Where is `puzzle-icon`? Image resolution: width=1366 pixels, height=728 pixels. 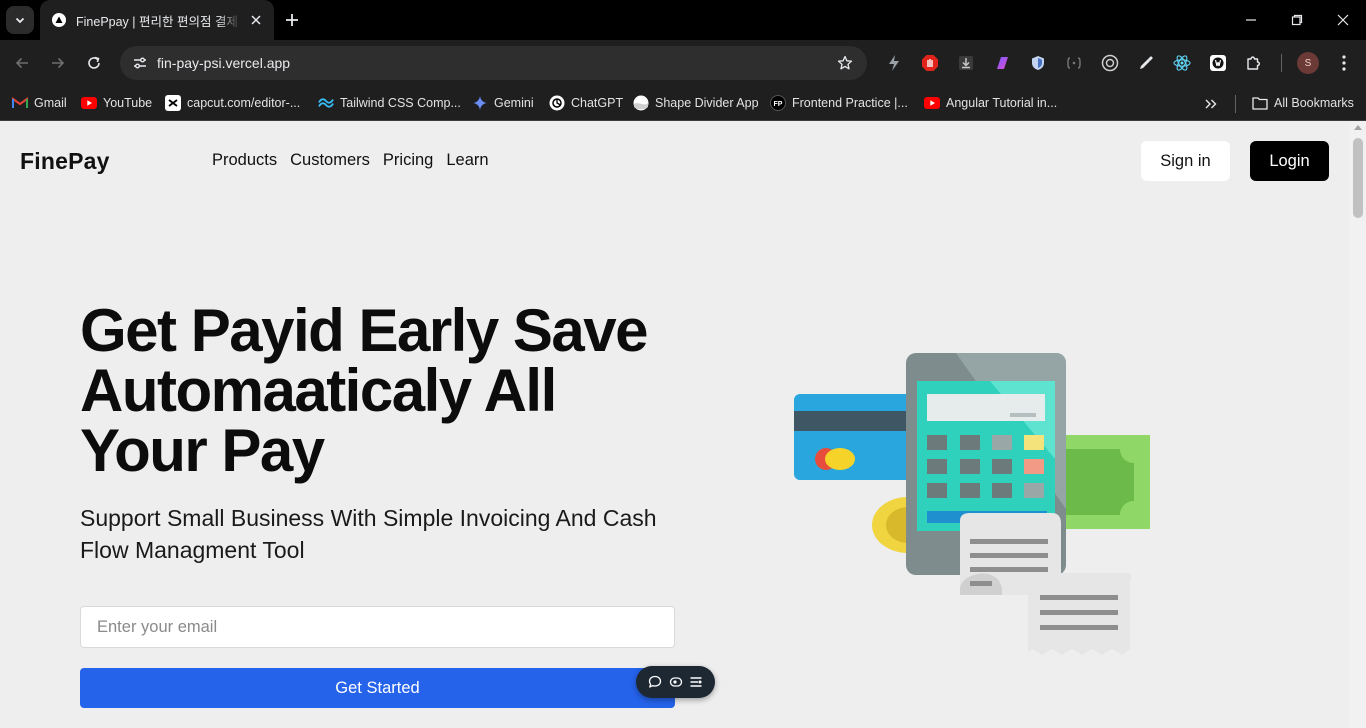 puzzle-icon is located at coordinates (1254, 63).